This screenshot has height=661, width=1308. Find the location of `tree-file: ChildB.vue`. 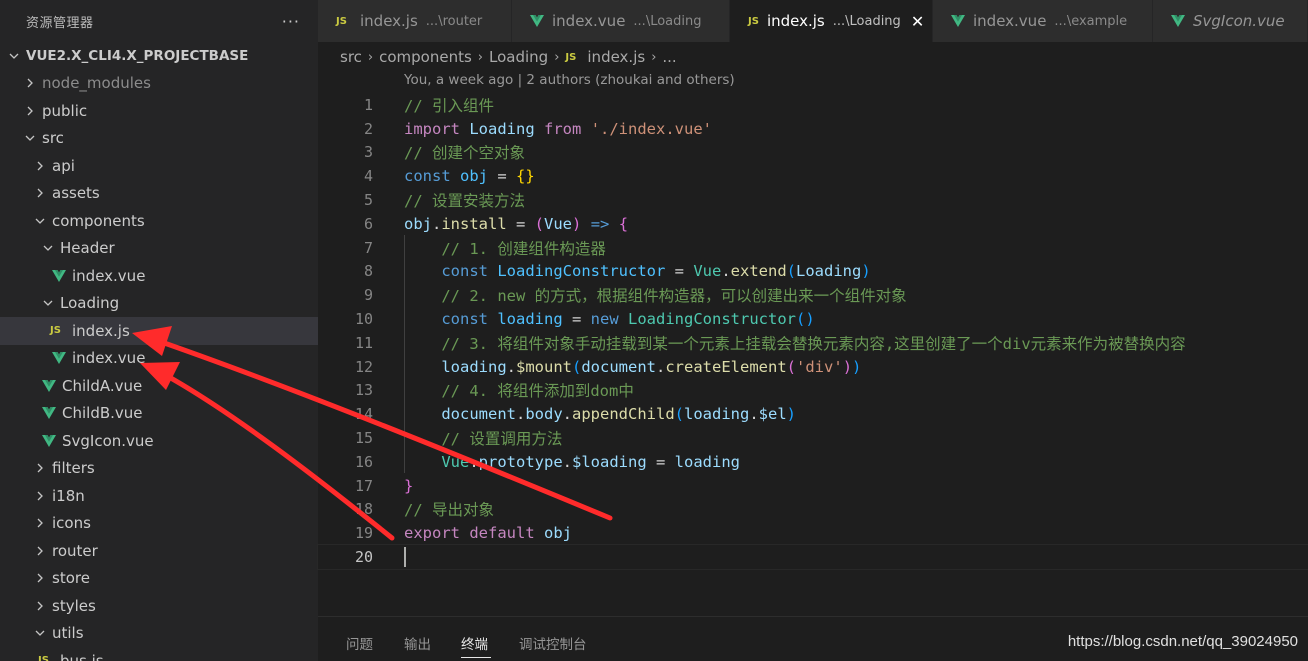

tree-file: ChildB.vue is located at coordinates (159, 414).